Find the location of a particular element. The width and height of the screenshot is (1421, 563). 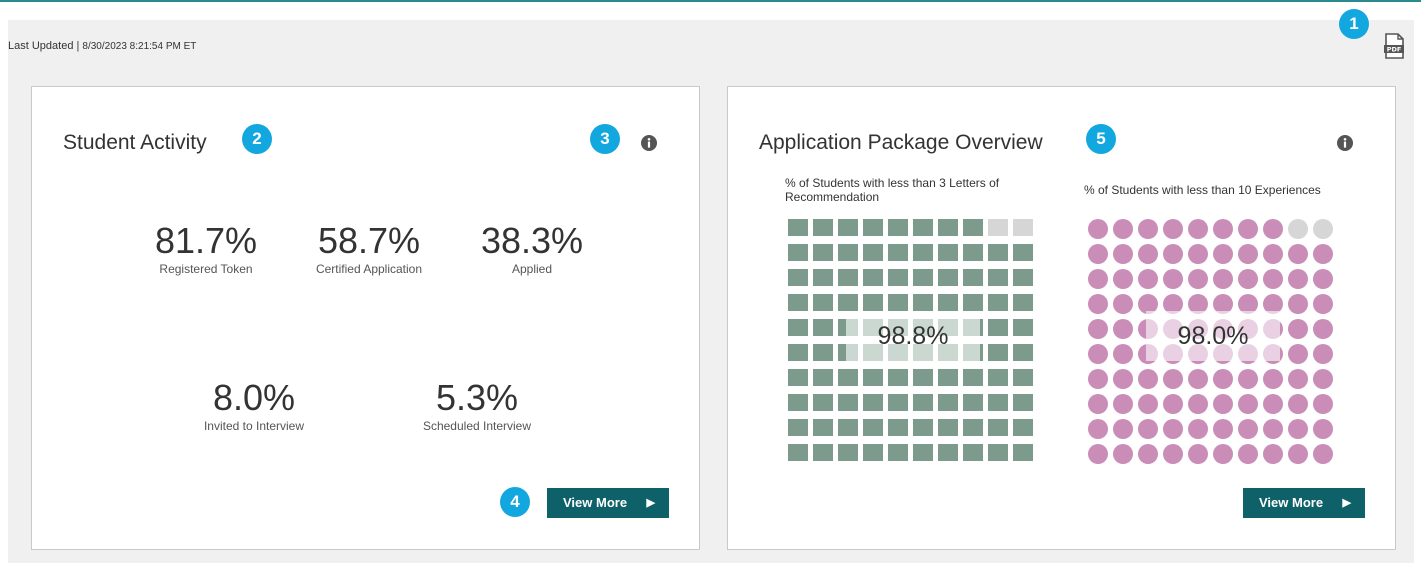

stat-label: Applied is located at coordinates (532, 269).